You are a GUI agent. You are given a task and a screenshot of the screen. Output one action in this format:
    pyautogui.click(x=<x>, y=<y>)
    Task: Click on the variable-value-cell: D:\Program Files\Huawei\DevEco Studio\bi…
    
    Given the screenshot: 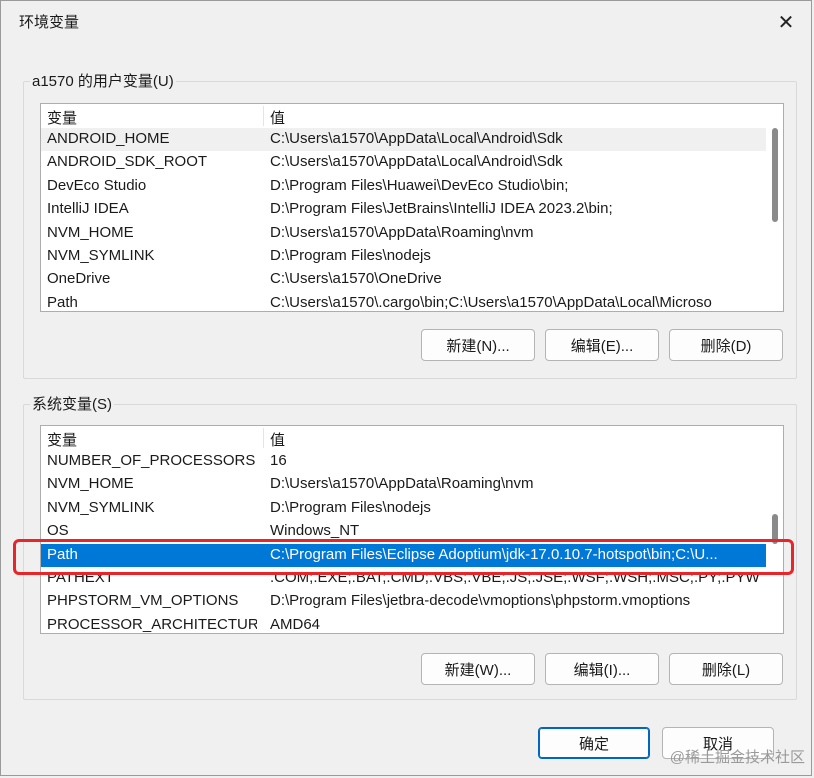 What is the action you would take?
    pyautogui.click(x=419, y=185)
    